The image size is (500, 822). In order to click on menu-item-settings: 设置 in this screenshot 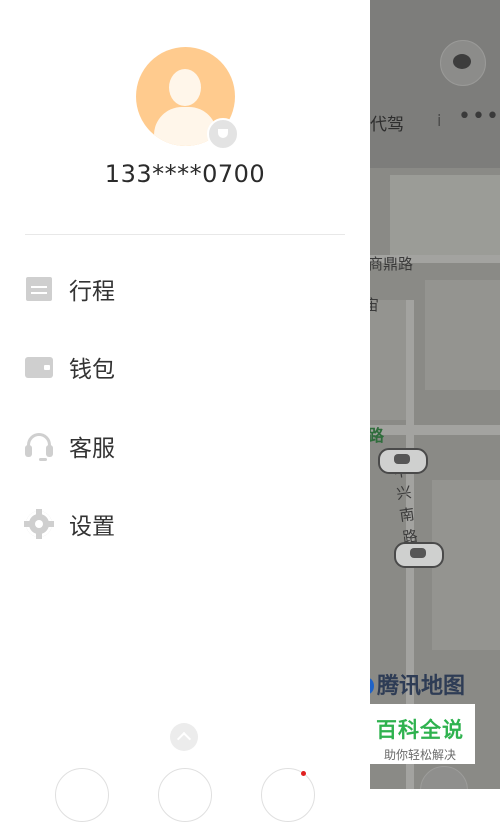, I will do `click(184, 524)`.